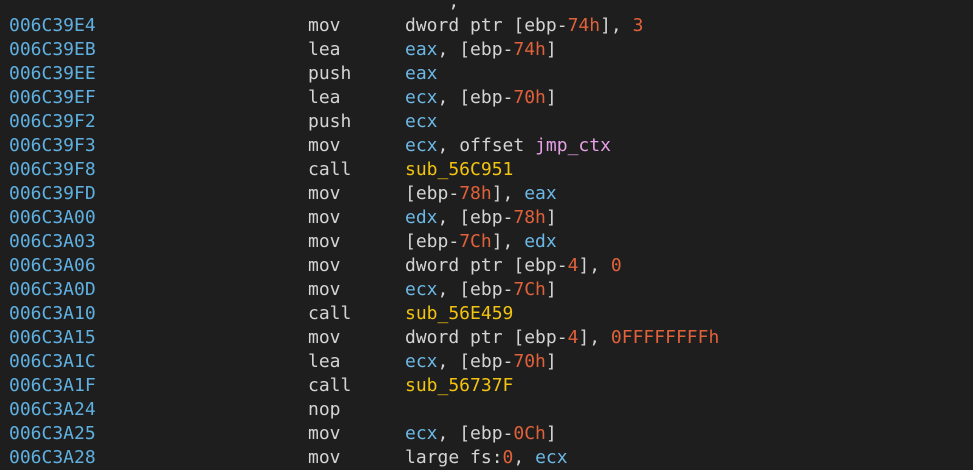  I want to click on instruction-operands: [ebp-7Ch], edx, so click(481, 242).